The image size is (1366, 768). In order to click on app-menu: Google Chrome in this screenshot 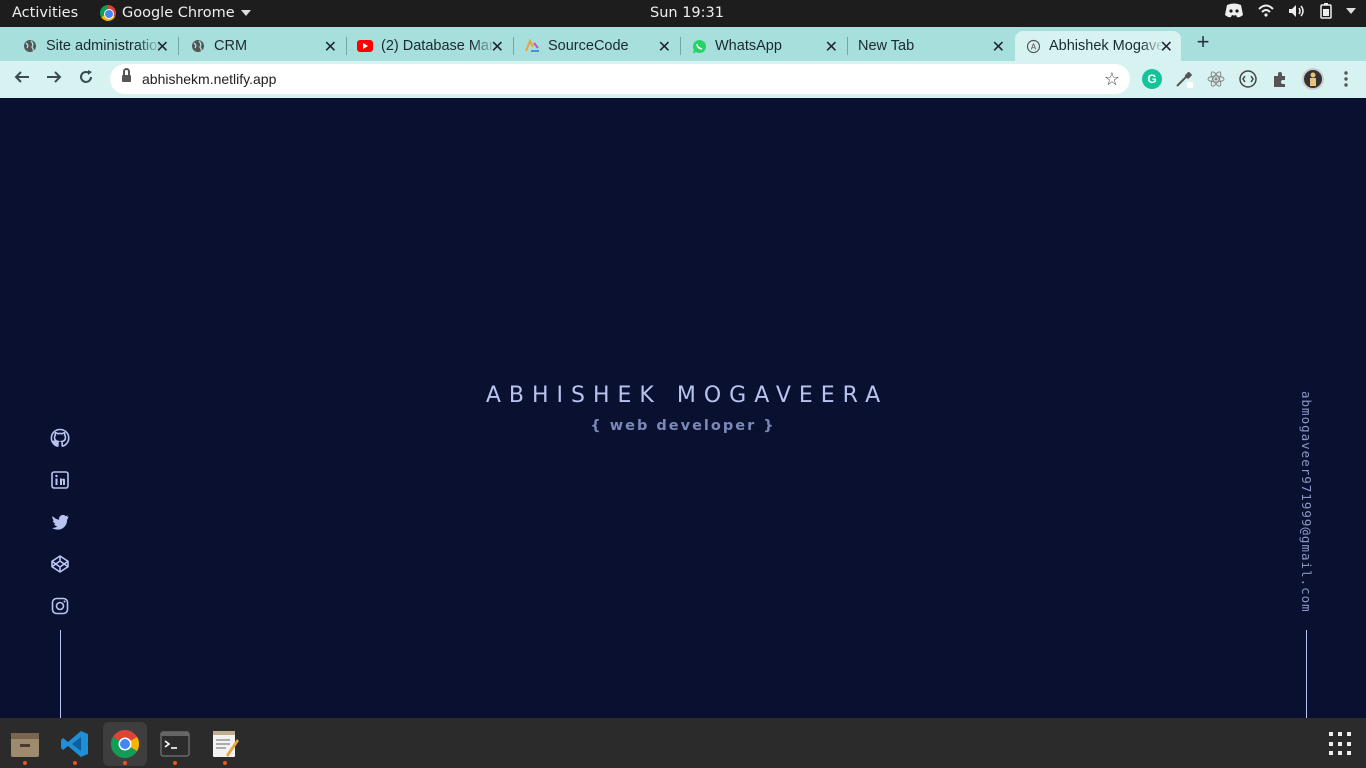, I will do `click(175, 13)`.